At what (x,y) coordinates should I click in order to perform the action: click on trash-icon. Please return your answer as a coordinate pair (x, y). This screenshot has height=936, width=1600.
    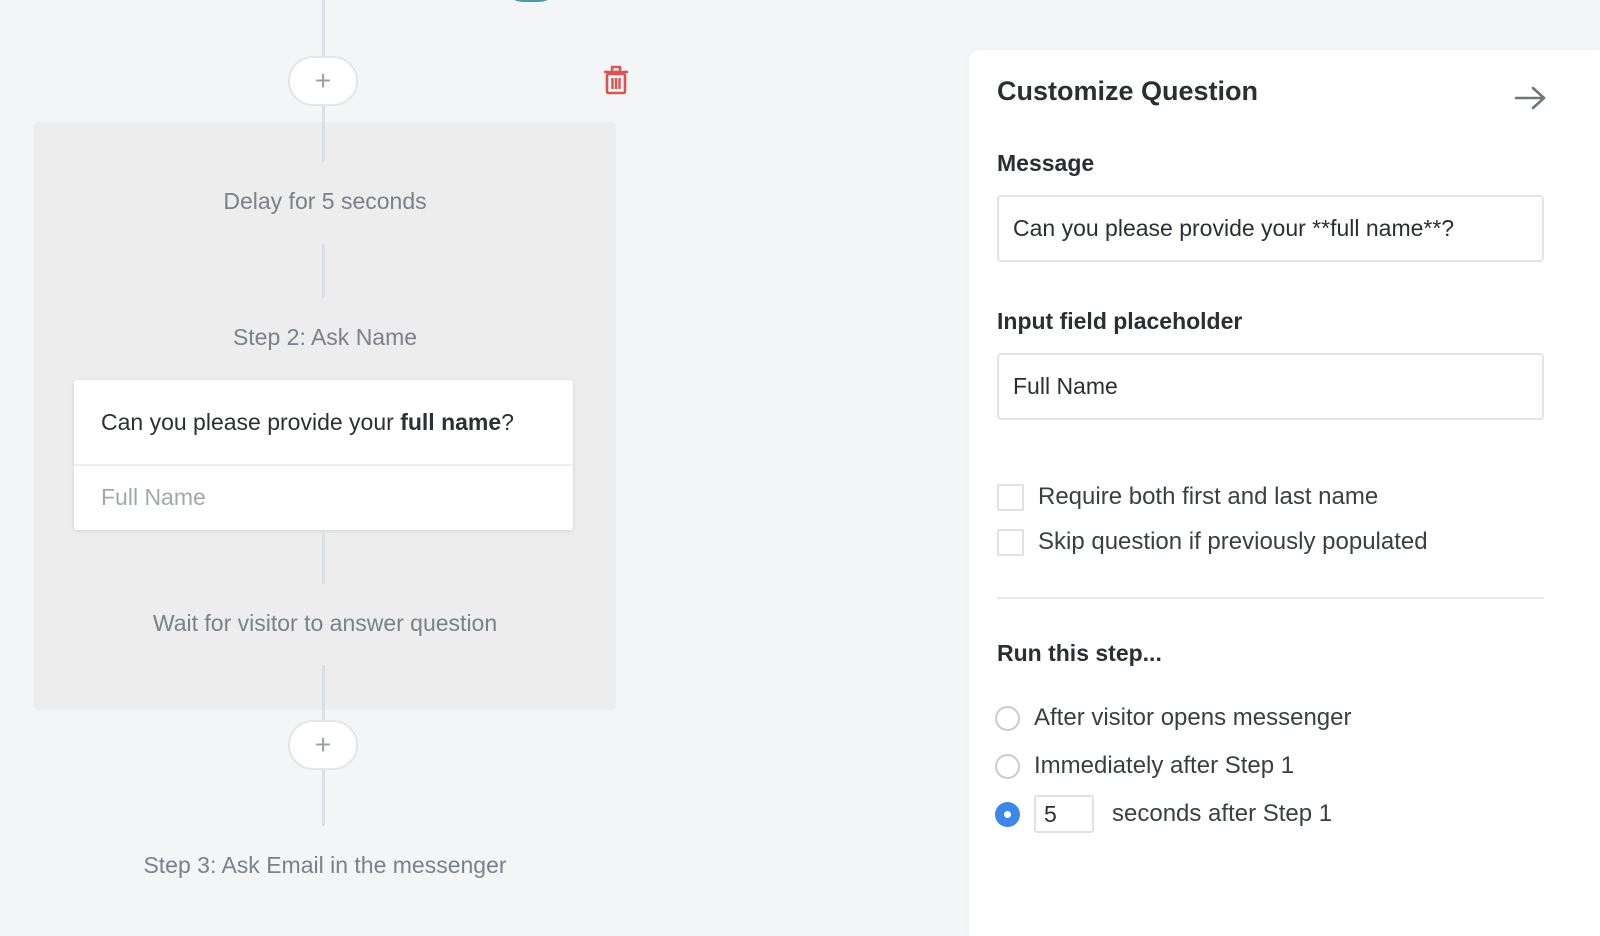
    Looking at the image, I should click on (616, 80).